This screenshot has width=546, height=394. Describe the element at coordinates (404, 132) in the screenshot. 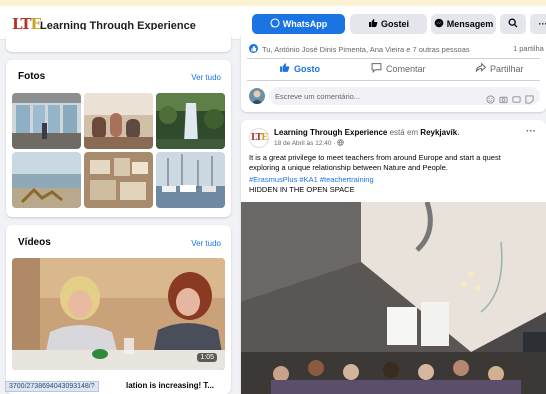

I see `location-prefix: está em` at that location.